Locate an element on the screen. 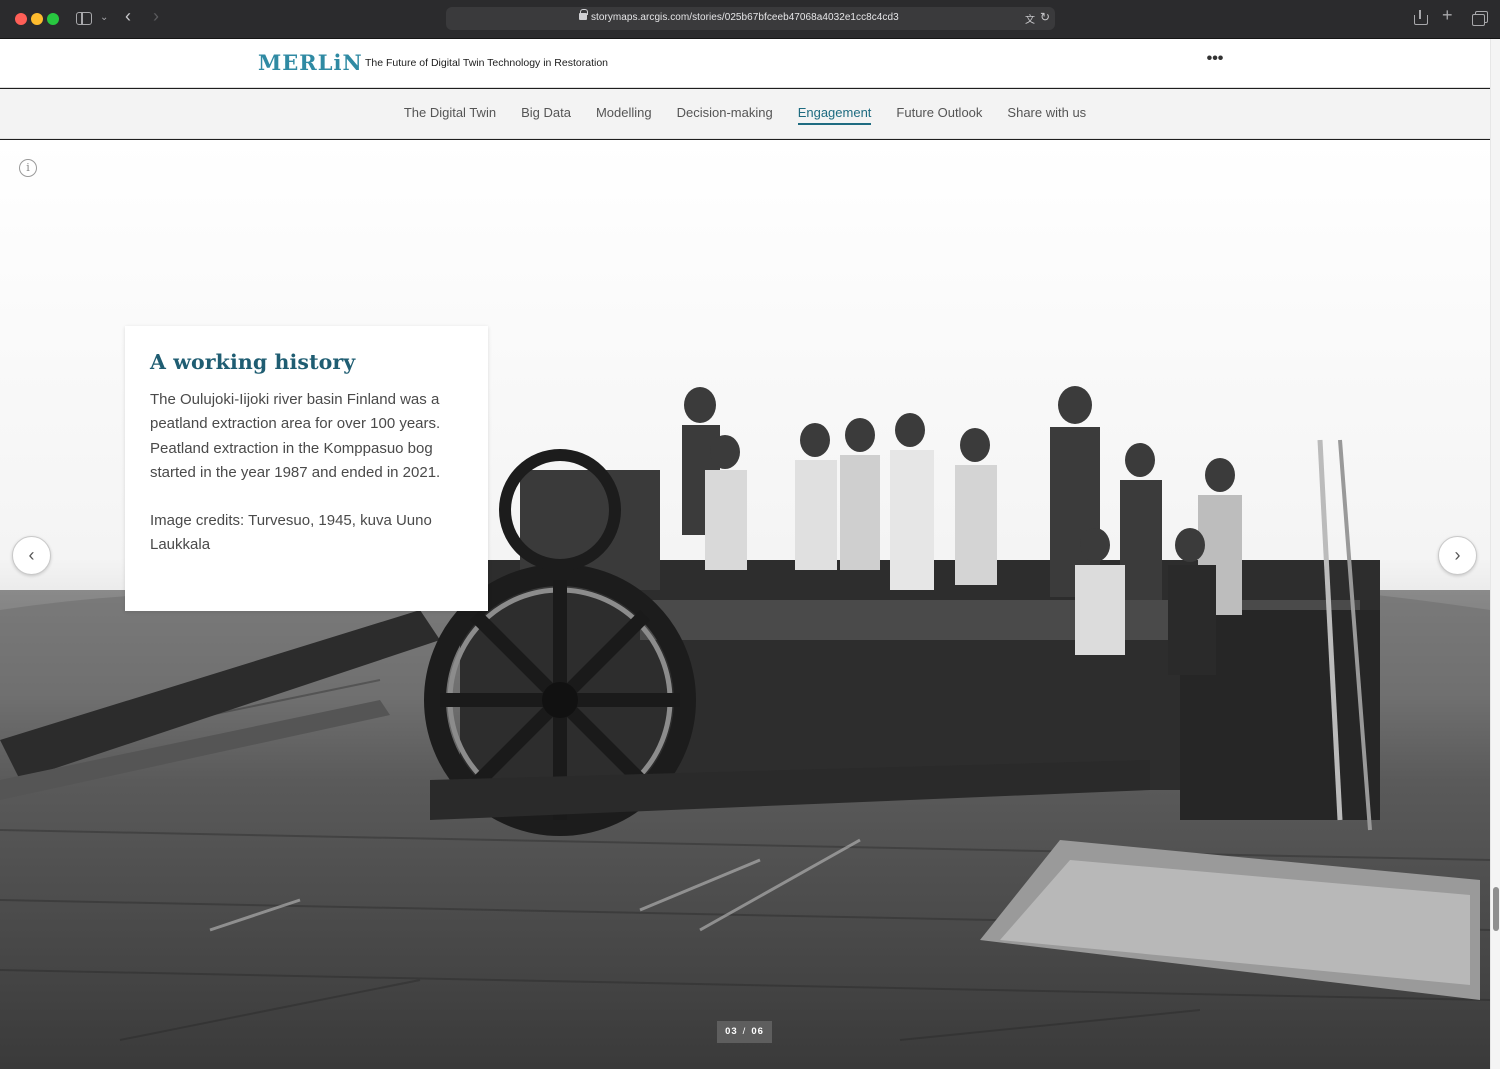  maximize-window-button is located at coordinates (53, 19).